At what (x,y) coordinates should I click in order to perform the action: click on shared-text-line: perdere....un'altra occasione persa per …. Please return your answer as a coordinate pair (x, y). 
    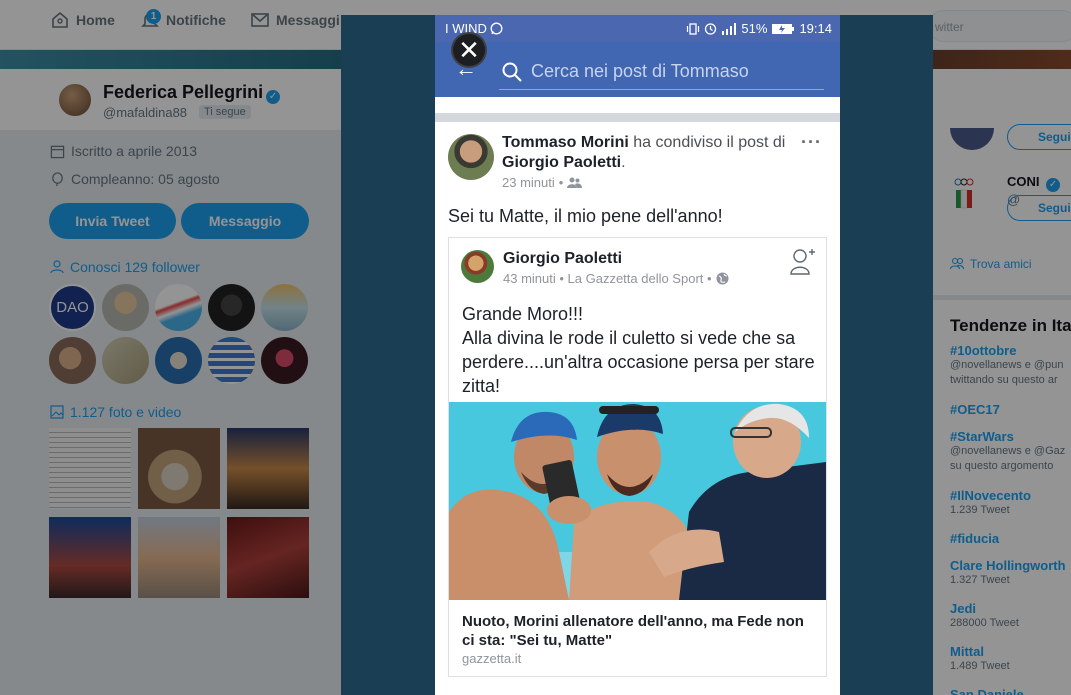
    Looking at the image, I should click on (638, 362).